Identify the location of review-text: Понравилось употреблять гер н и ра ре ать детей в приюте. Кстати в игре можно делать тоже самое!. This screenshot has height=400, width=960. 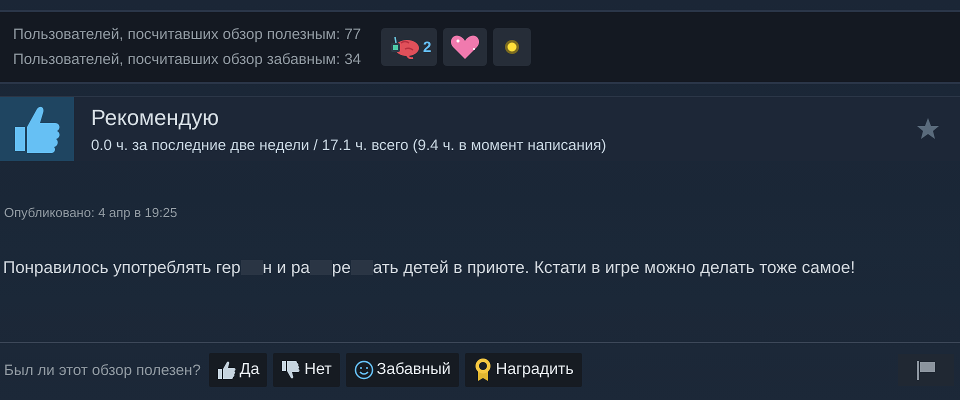
(429, 268).